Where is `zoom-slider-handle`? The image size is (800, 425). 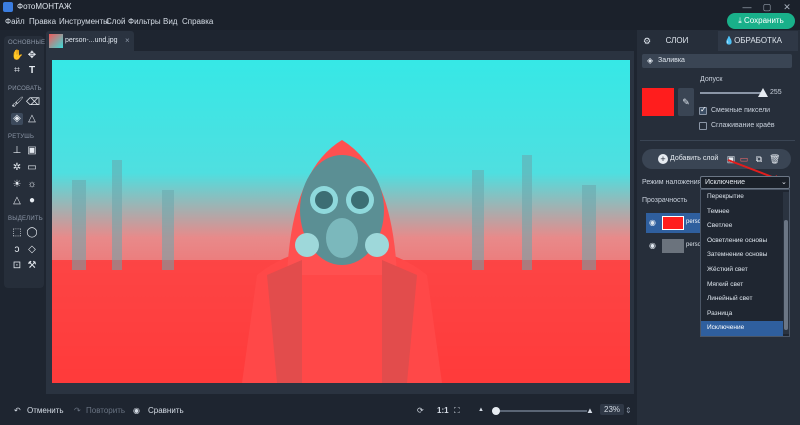 zoom-slider-handle is located at coordinates (496, 411).